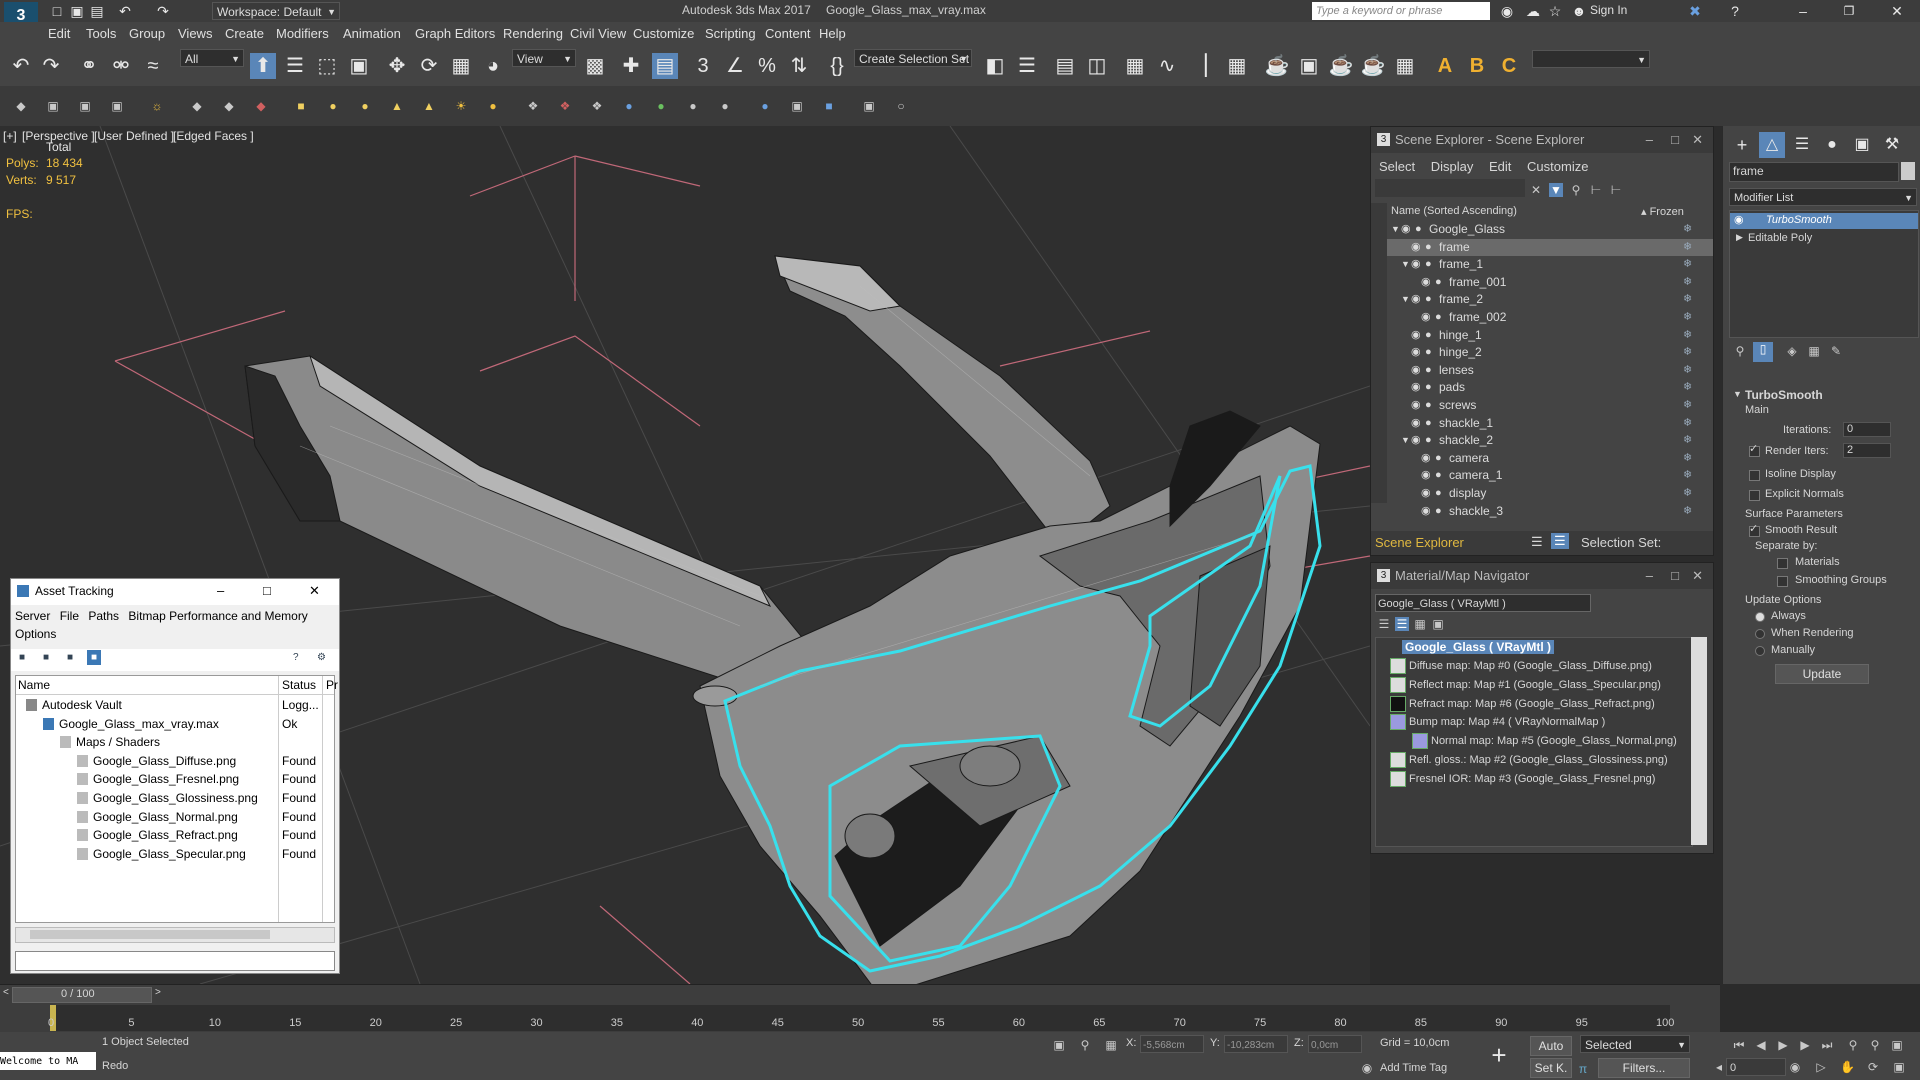 Image resolution: width=1920 pixels, height=1080 pixels. Describe the element at coordinates (1405, 440) in the screenshot. I see `expand-arrow-icon: ▼` at that location.